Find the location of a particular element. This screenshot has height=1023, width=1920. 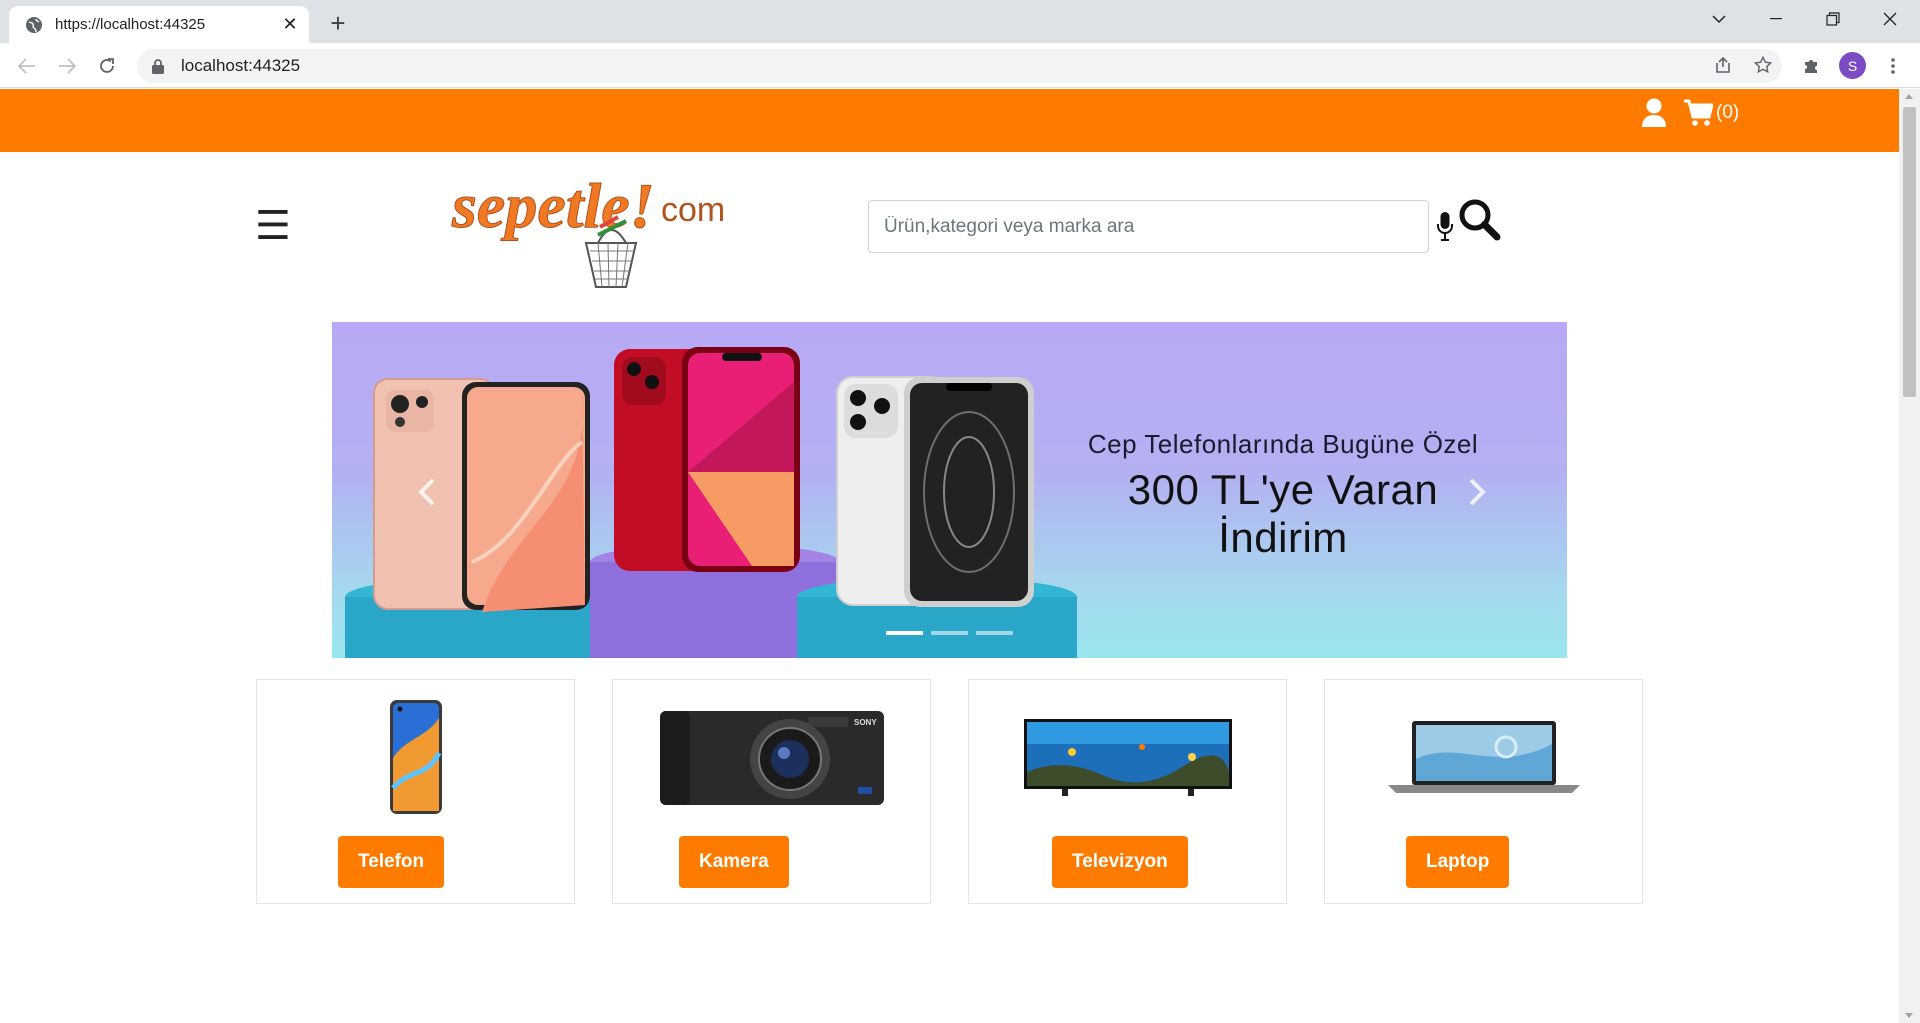

category-button-televizyon: Televizyon is located at coordinates (1120, 862).